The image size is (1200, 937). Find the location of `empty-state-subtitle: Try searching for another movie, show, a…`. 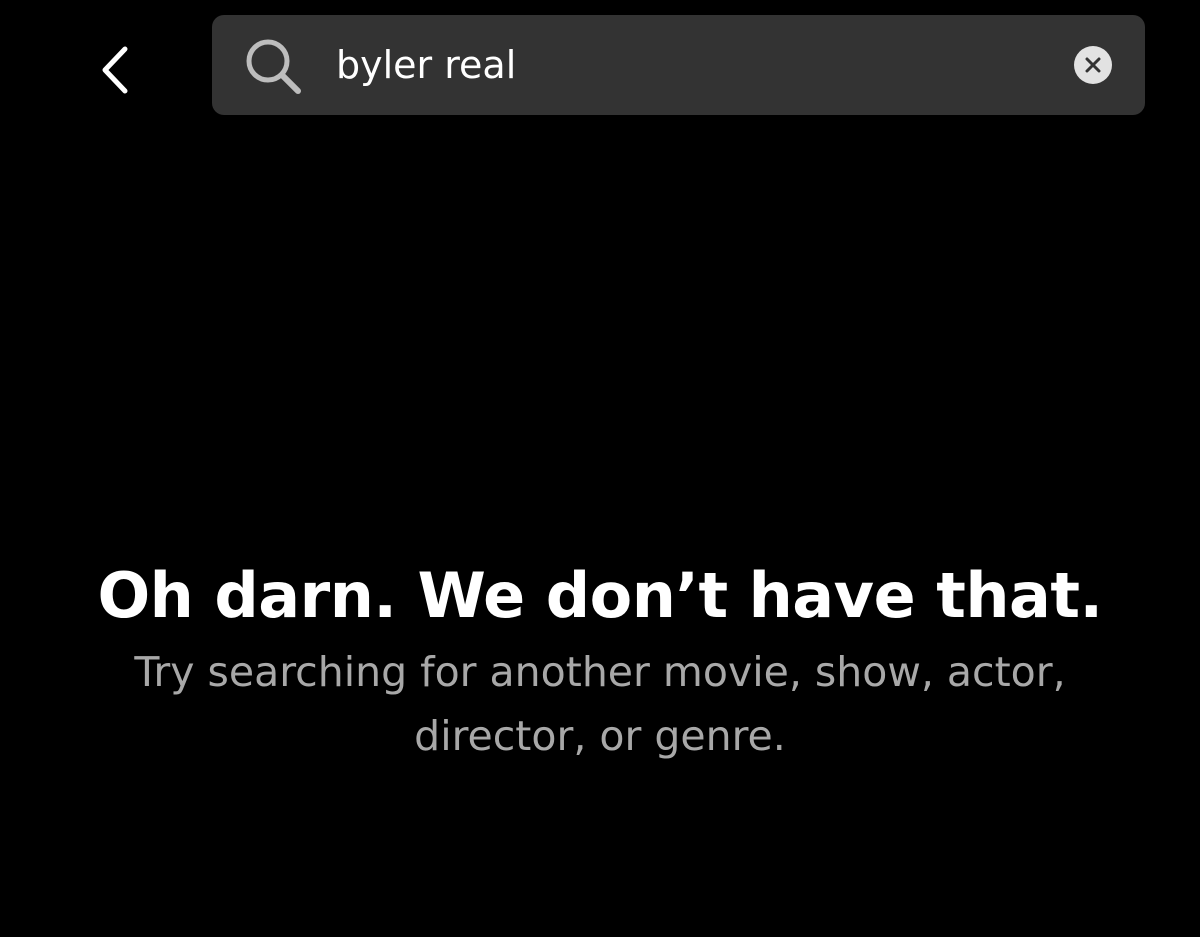

empty-state-subtitle: Try searching for another movie, show, a… is located at coordinates (600, 704).